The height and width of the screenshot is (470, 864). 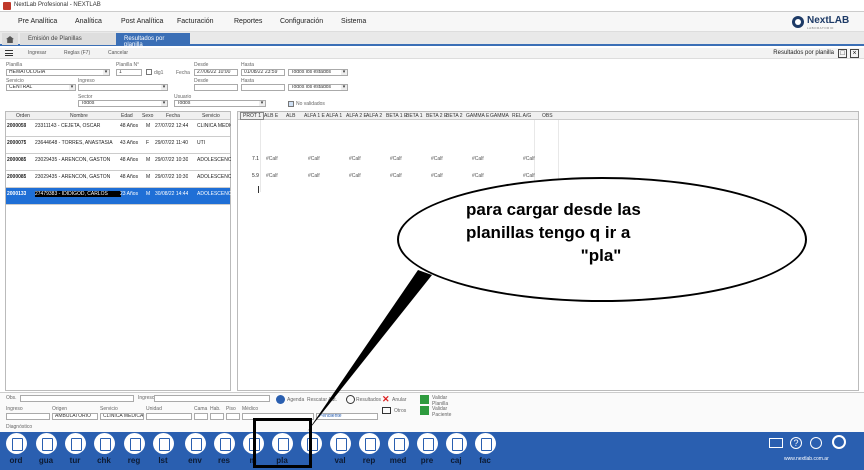 What do you see at coordinates (398, 451) in the screenshot?
I see `med-button: med` at bounding box center [398, 451].